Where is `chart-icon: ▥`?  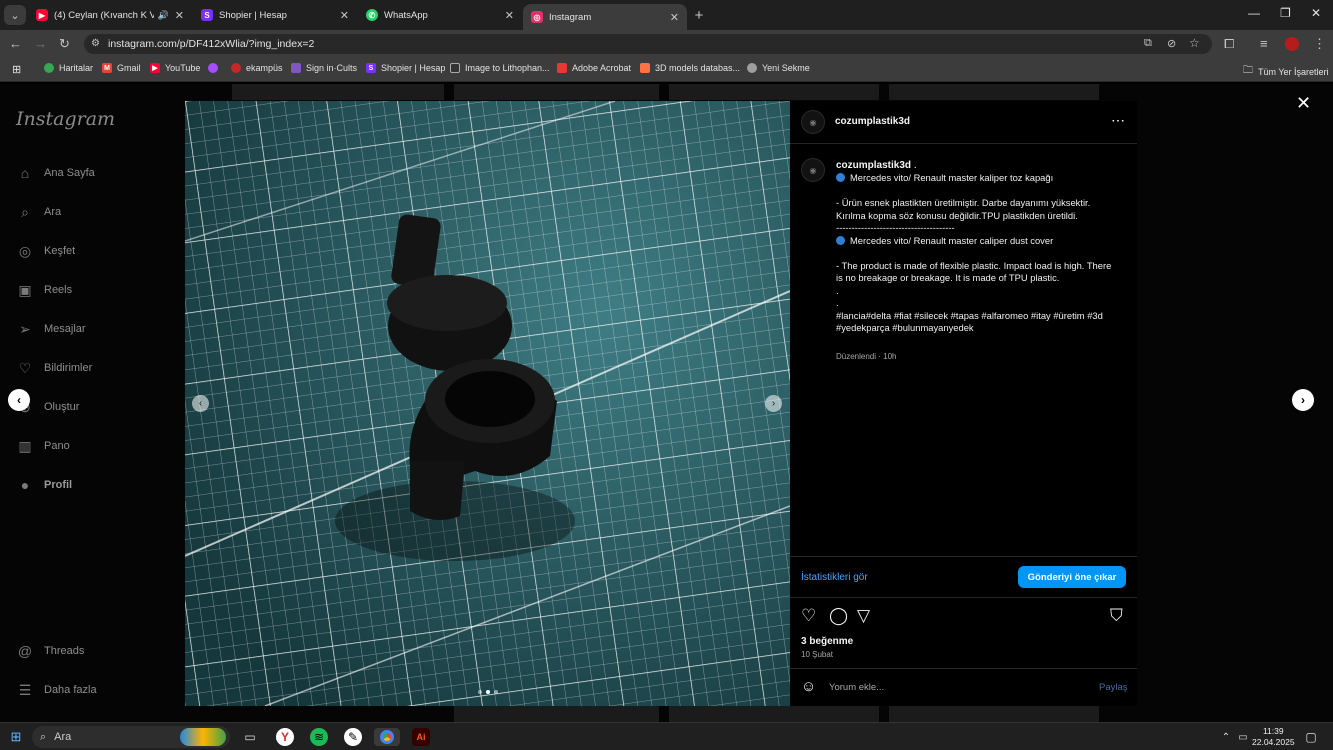 chart-icon: ▥ is located at coordinates (25, 445).